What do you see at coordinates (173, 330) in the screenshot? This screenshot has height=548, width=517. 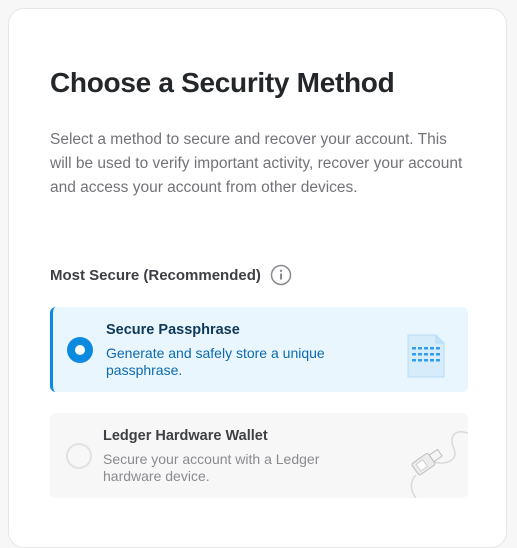 I see `option-title: Secure Passphrase` at bounding box center [173, 330].